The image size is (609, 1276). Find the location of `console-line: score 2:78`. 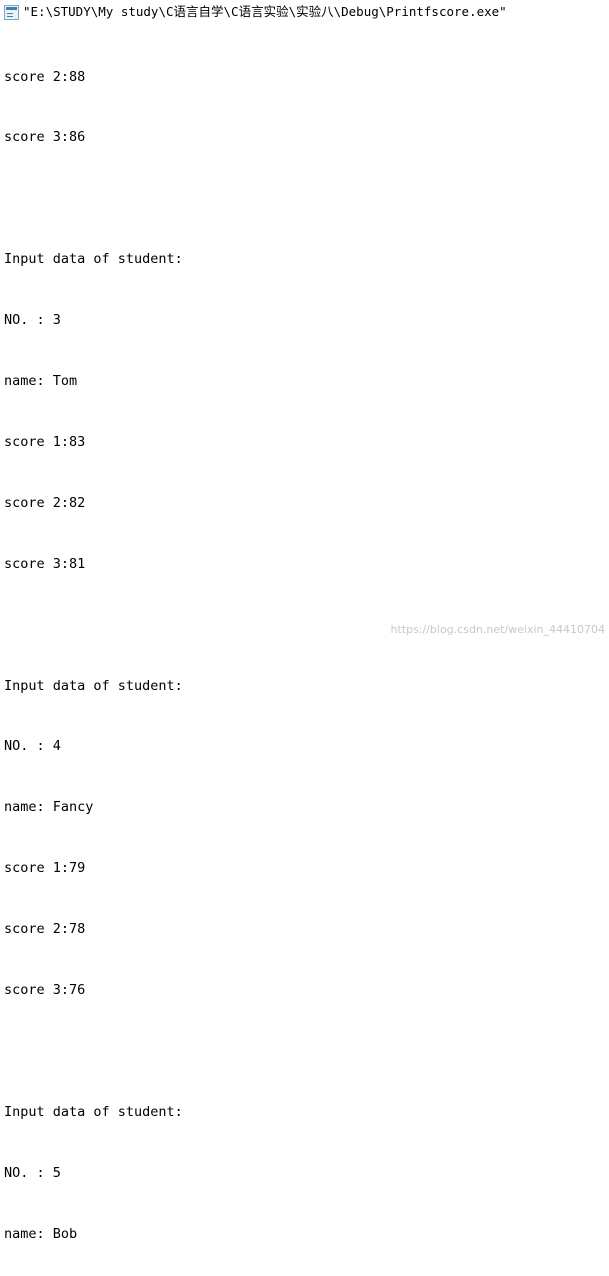

console-line: score 2:78 is located at coordinates (45, 929).